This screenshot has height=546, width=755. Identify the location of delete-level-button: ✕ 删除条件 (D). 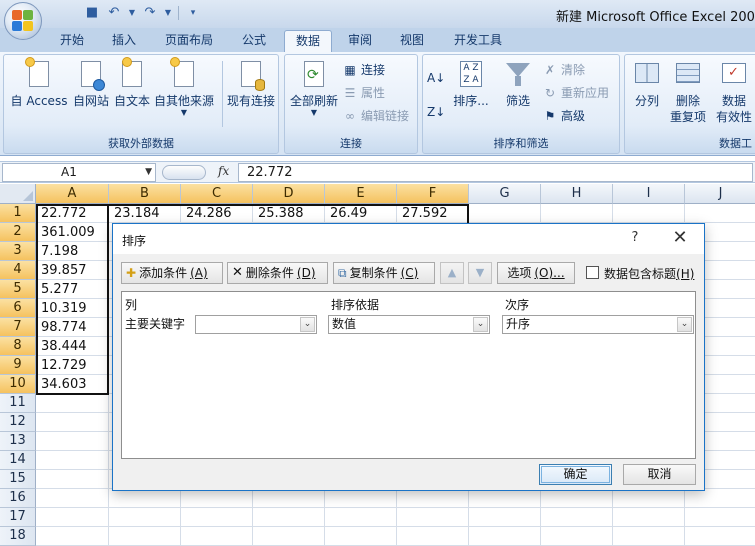
(277, 273).